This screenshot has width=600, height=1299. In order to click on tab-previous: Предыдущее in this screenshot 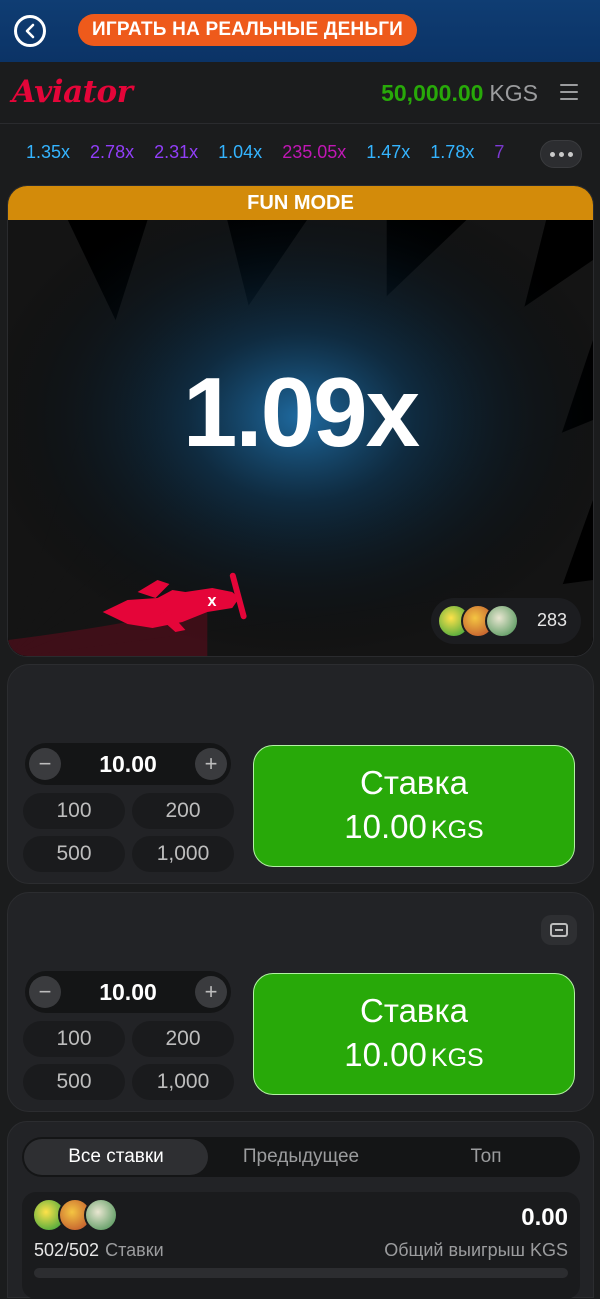, I will do `click(301, 1157)`.